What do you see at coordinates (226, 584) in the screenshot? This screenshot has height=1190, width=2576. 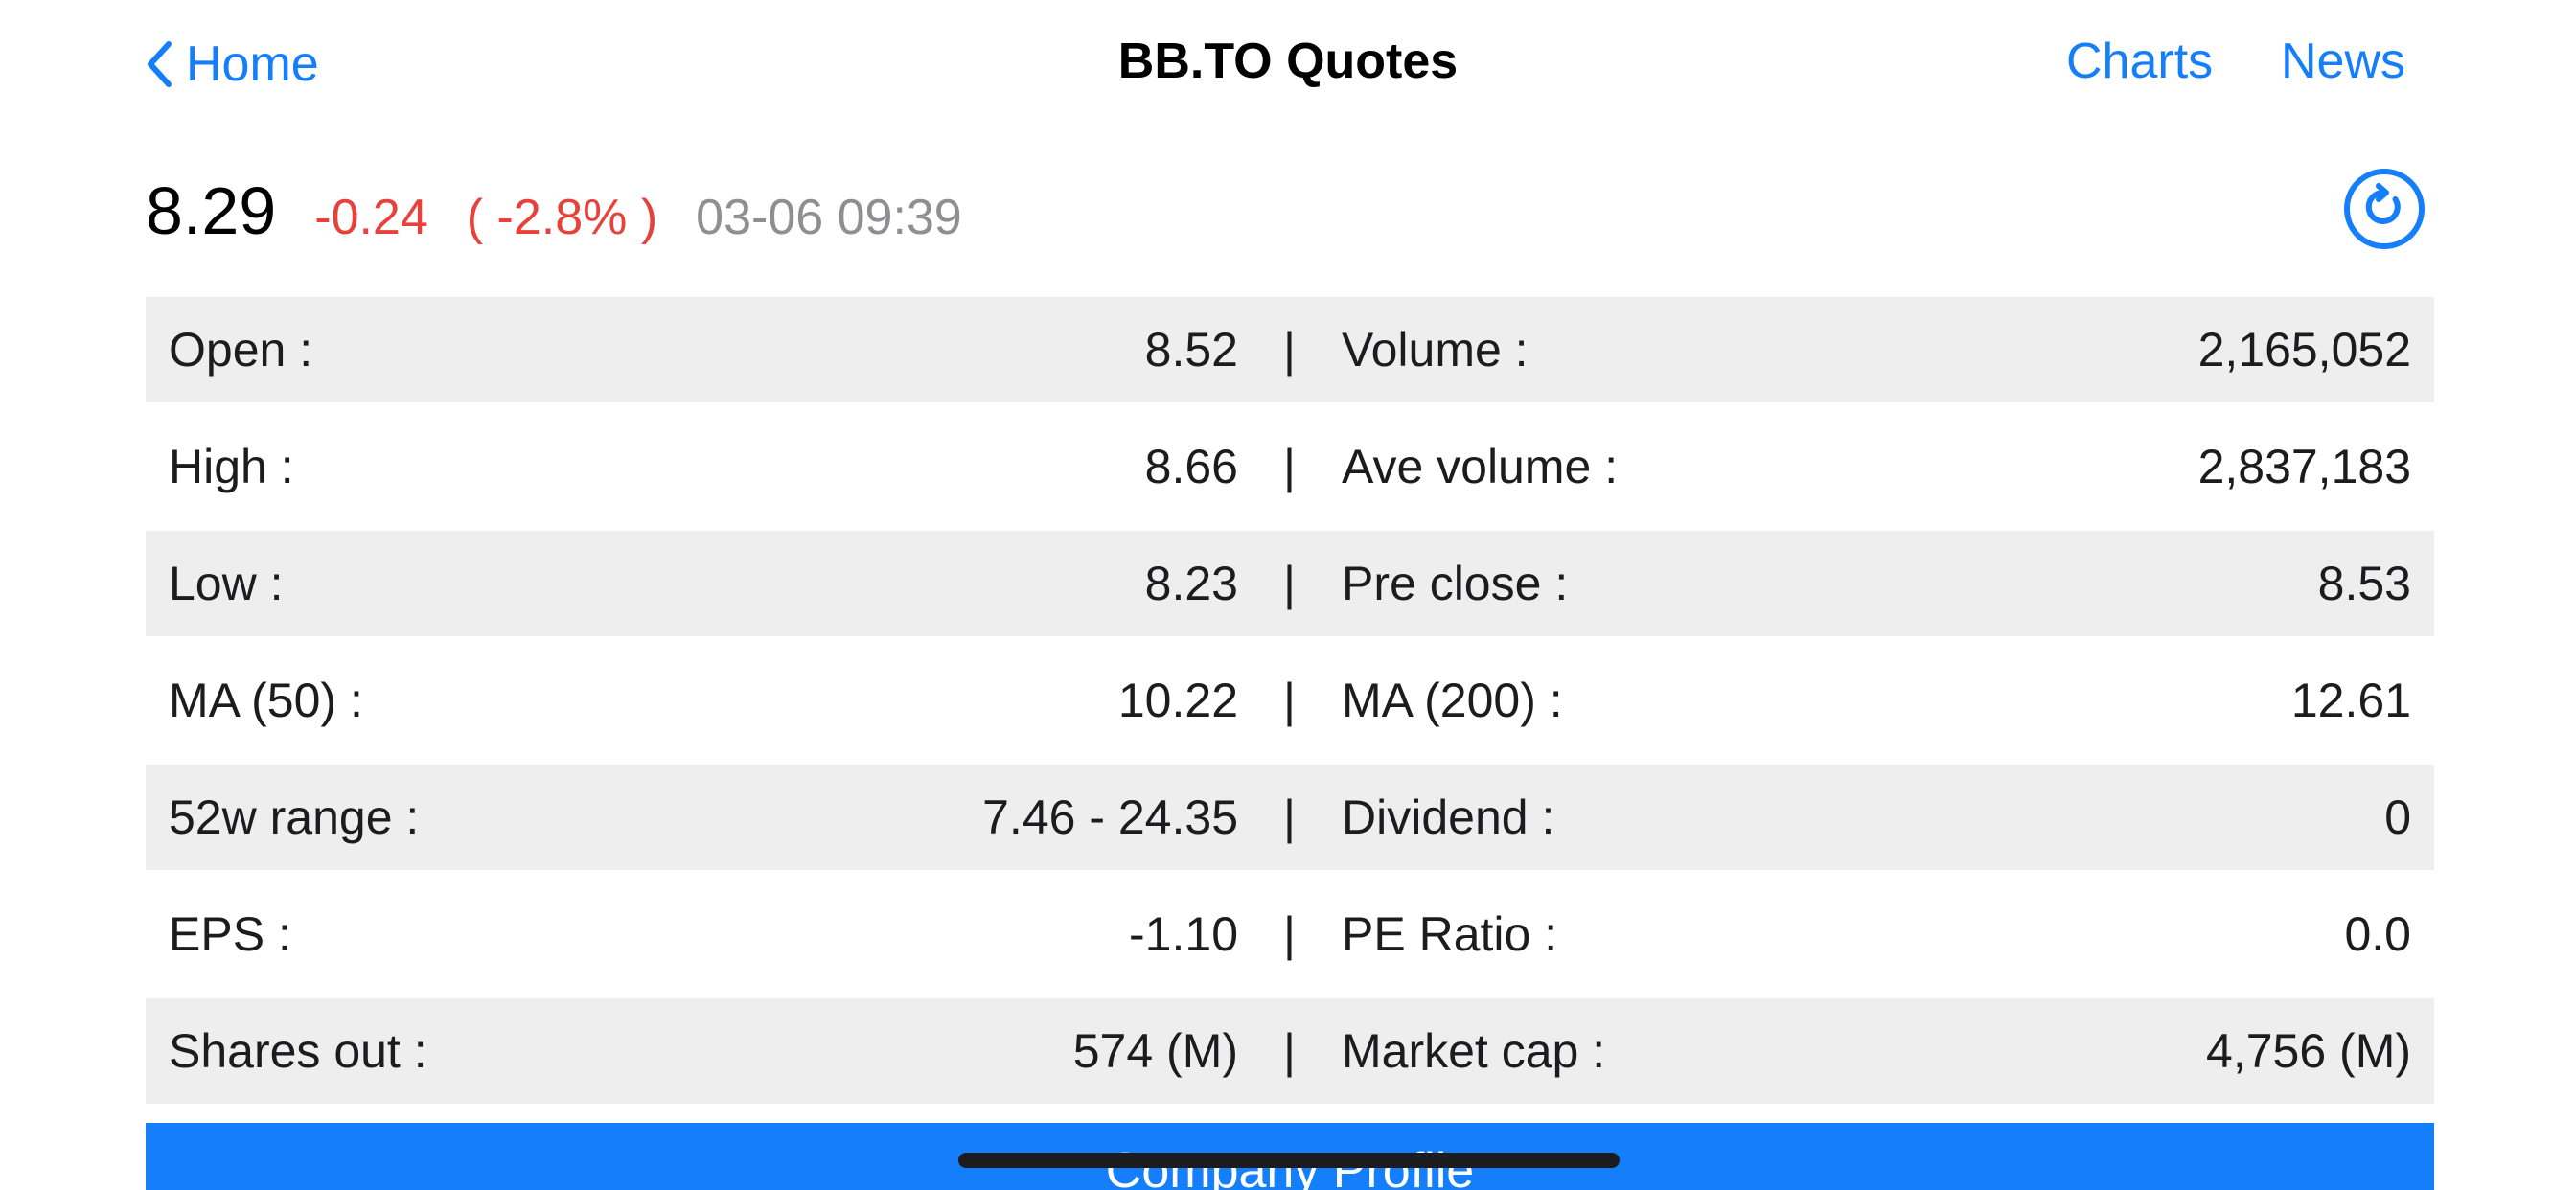 I see `stat-label: Low :` at bounding box center [226, 584].